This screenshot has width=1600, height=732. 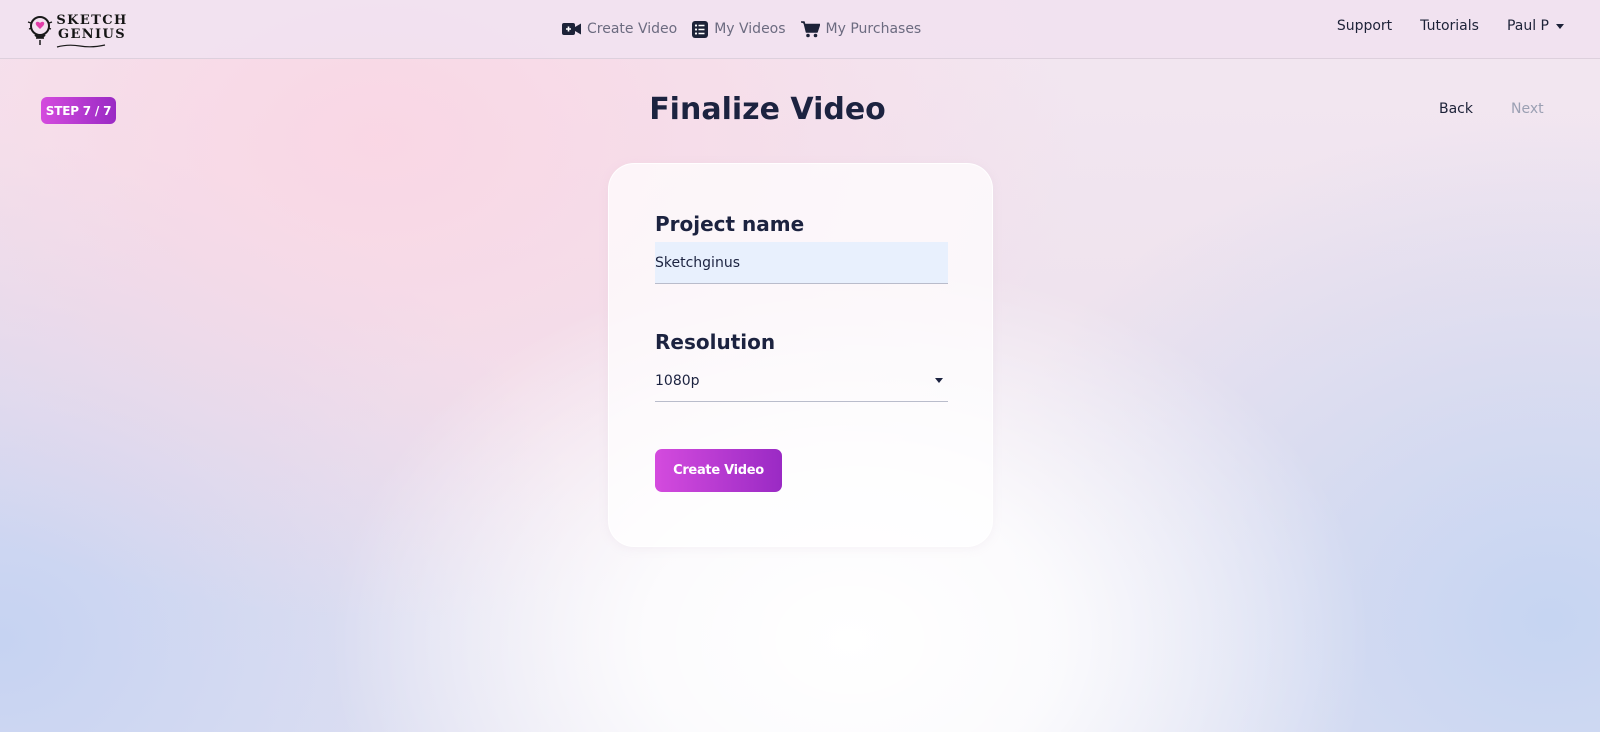 What do you see at coordinates (718, 470) in the screenshot?
I see `create-video-button: Create Video` at bounding box center [718, 470].